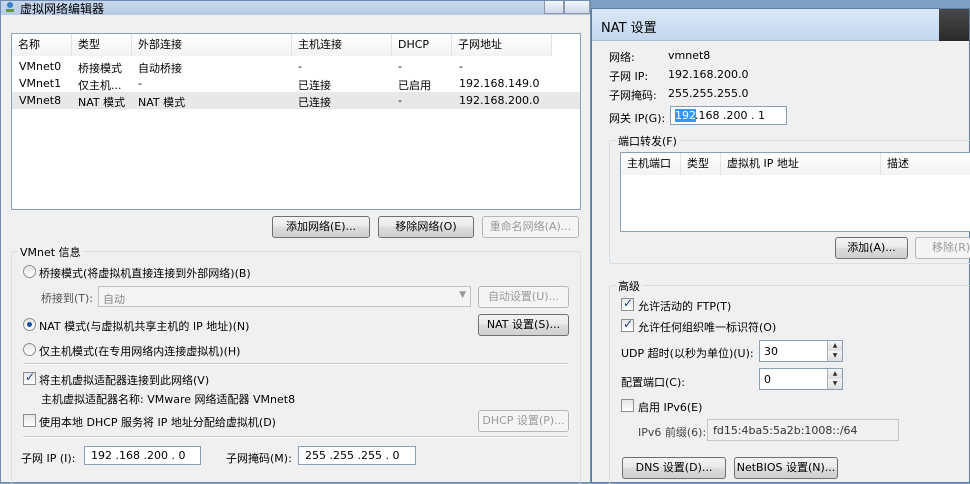 This screenshot has width=970, height=484. What do you see at coordinates (707, 327) in the screenshot?
I see `allow-oui-label: 允许任何组织唯一标识符(O)` at bounding box center [707, 327].